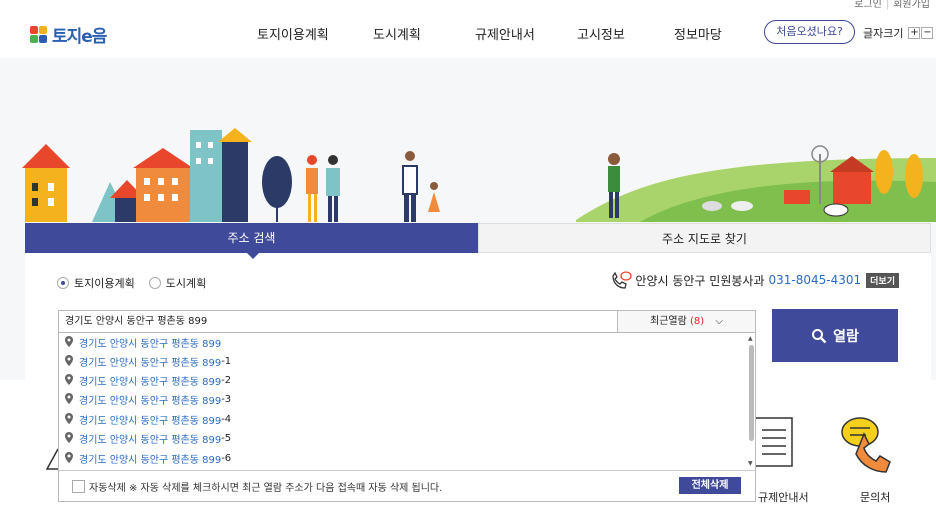 This screenshot has height=523, width=936. What do you see at coordinates (226, 361) in the screenshot?
I see `suggestion-suffix: -1` at bounding box center [226, 361].